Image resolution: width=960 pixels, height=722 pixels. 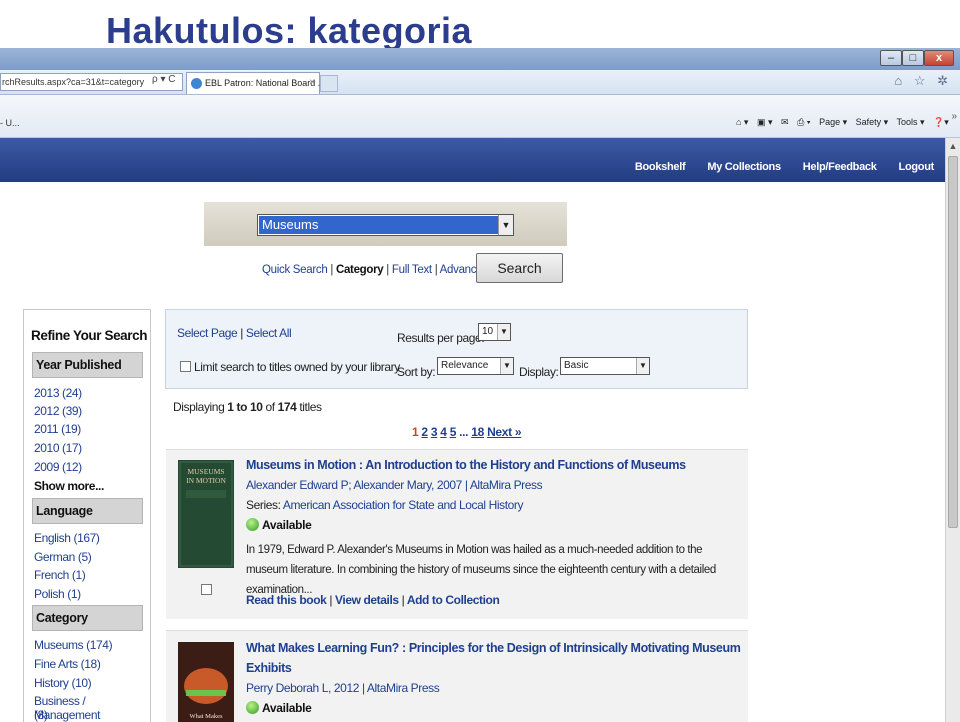 I want to click on page-link: 4, so click(x=443, y=432).